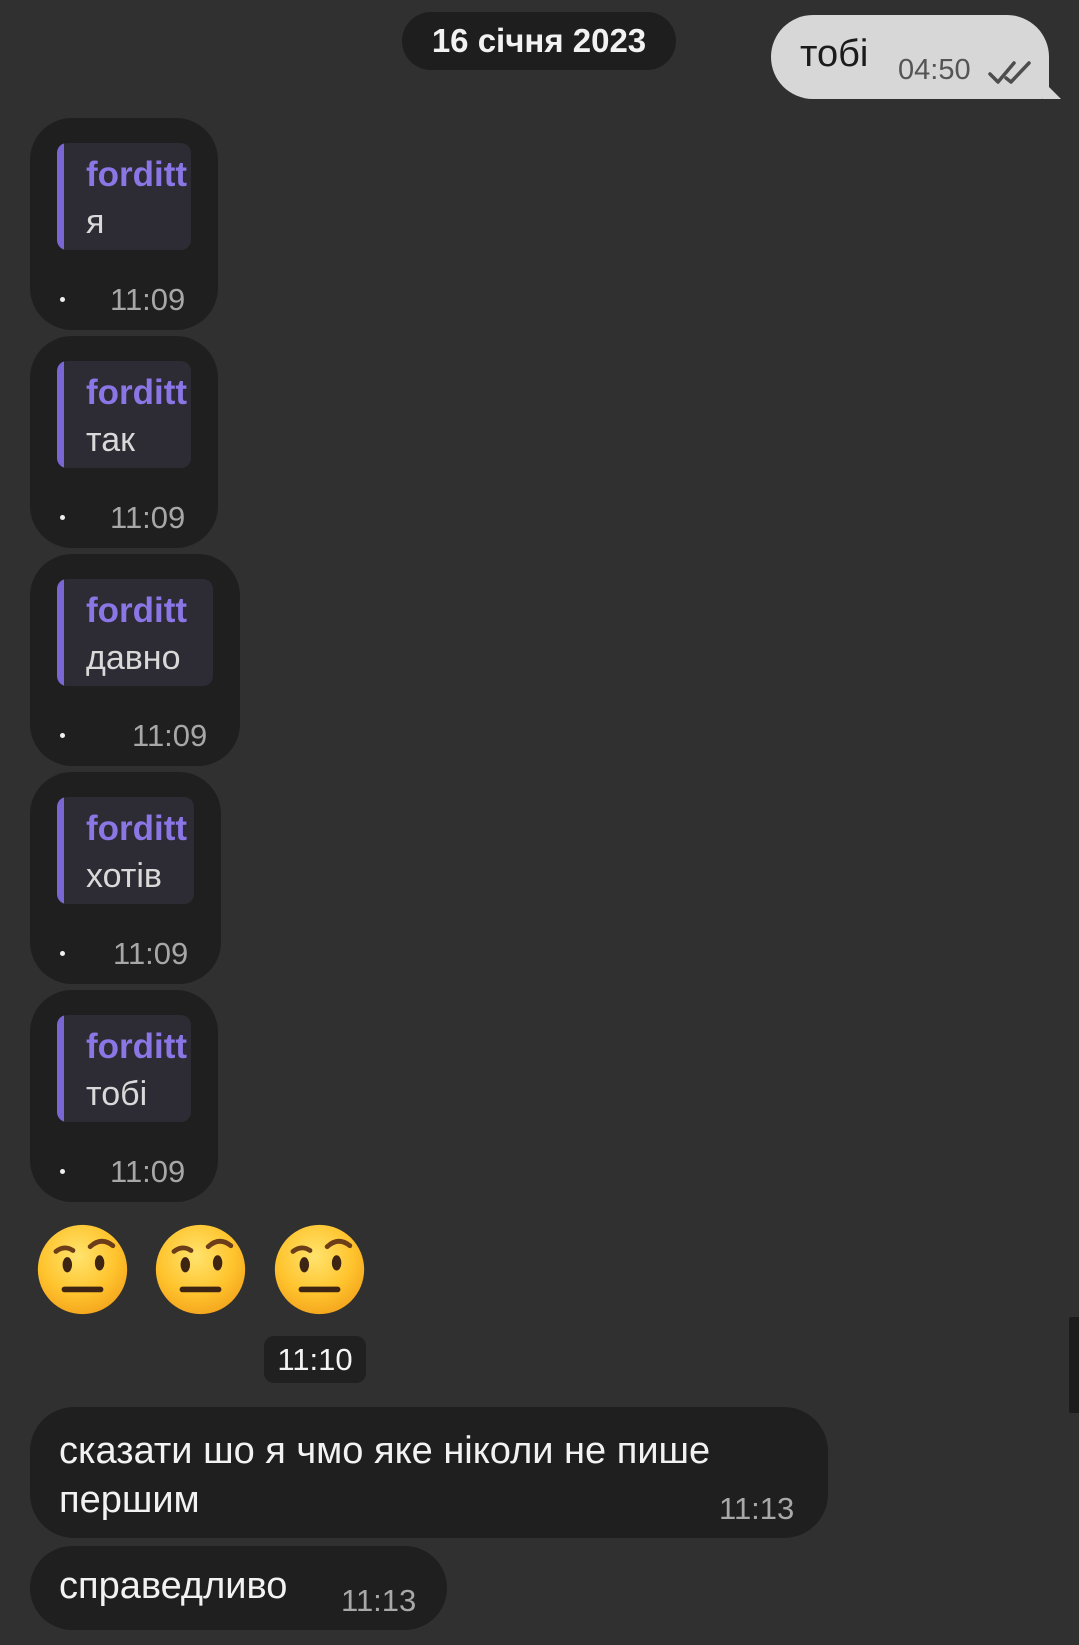  I want to click on reply-quote: forditt я, so click(124, 196).